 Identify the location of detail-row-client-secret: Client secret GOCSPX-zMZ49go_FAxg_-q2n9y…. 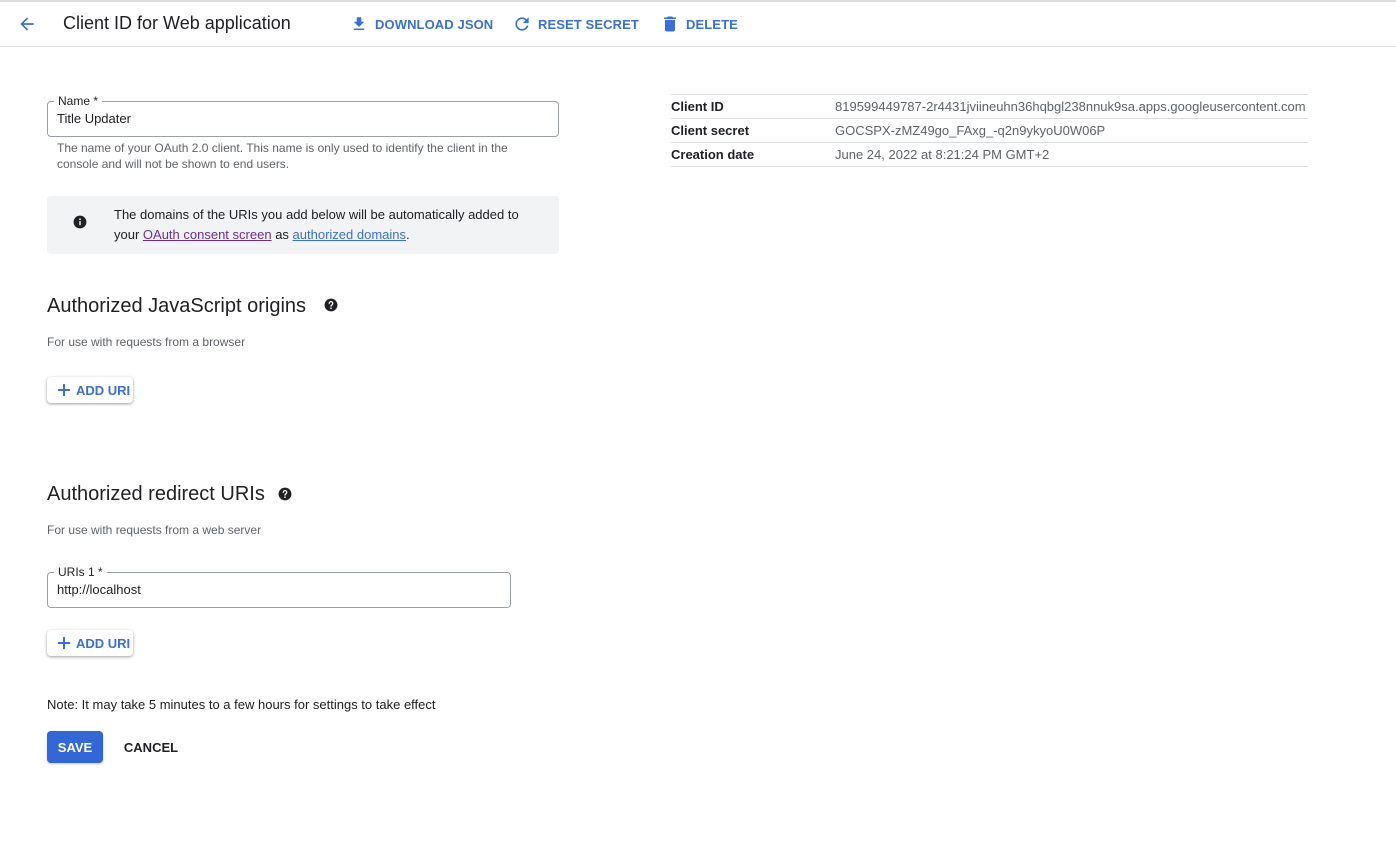
(989, 131).